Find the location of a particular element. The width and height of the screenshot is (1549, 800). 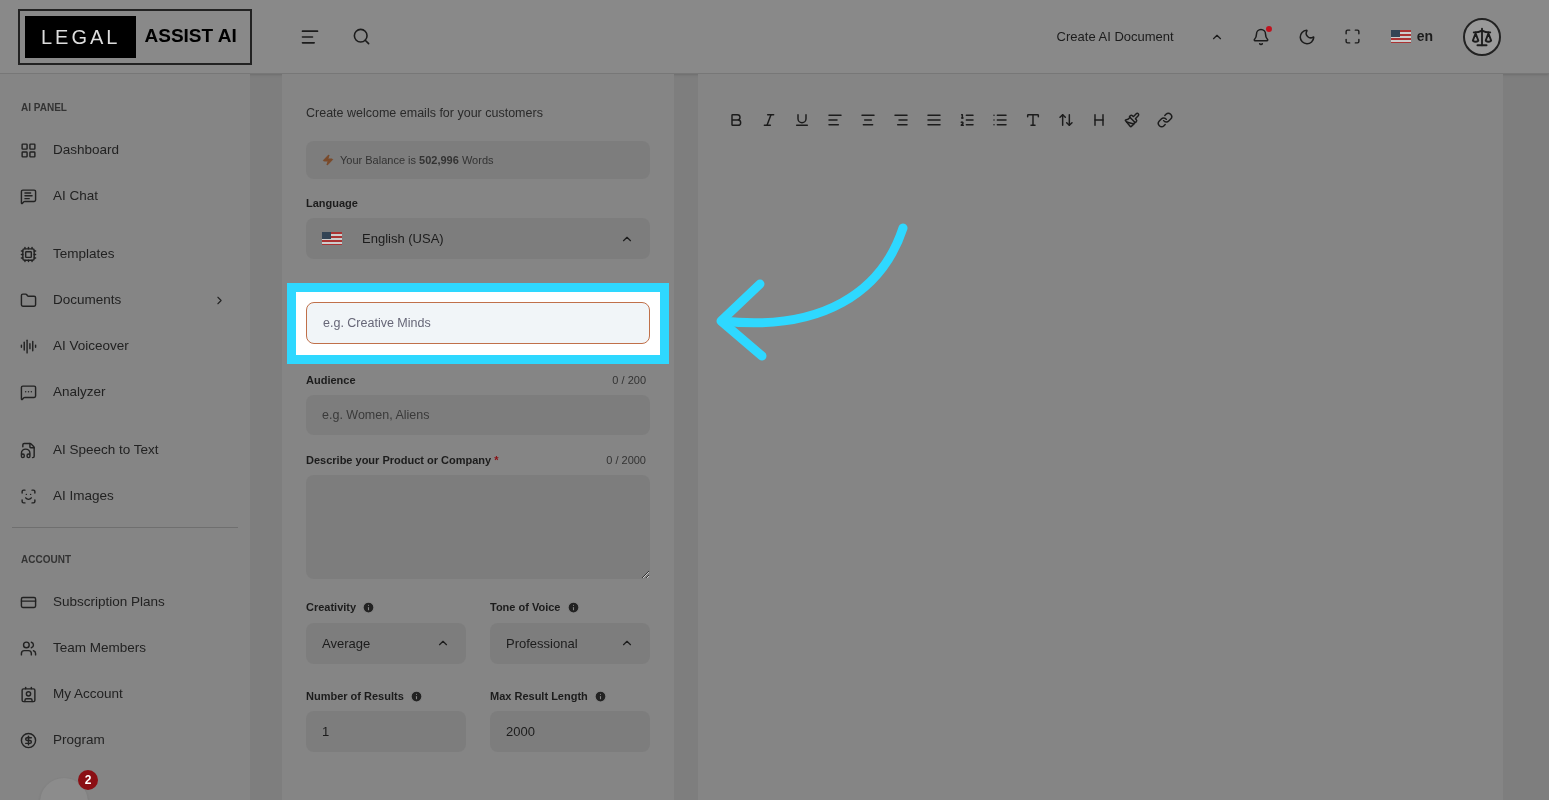

sidebar-item: My Account is located at coordinates (125, 694).